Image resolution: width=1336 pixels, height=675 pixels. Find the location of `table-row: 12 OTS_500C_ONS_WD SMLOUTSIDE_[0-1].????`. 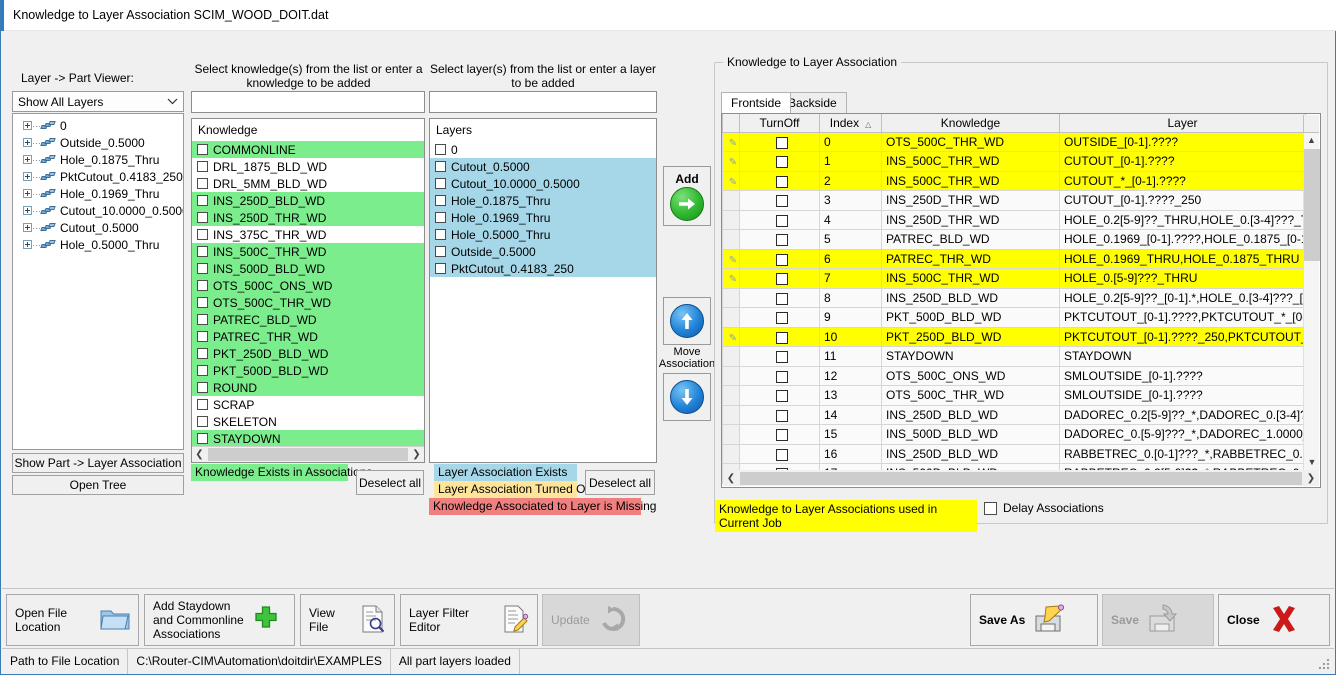

table-row: 12 OTS_500C_ONS_WD SMLOUTSIDE_[0-1].???? is located at coordinates (1014, 375).